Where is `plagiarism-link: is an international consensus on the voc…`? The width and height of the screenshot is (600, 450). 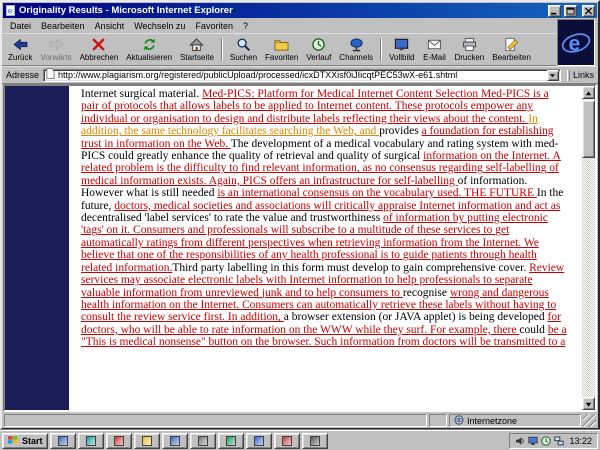
plagiarism-link: is an international consensus on the voc… is located at coordinates (377, 193).